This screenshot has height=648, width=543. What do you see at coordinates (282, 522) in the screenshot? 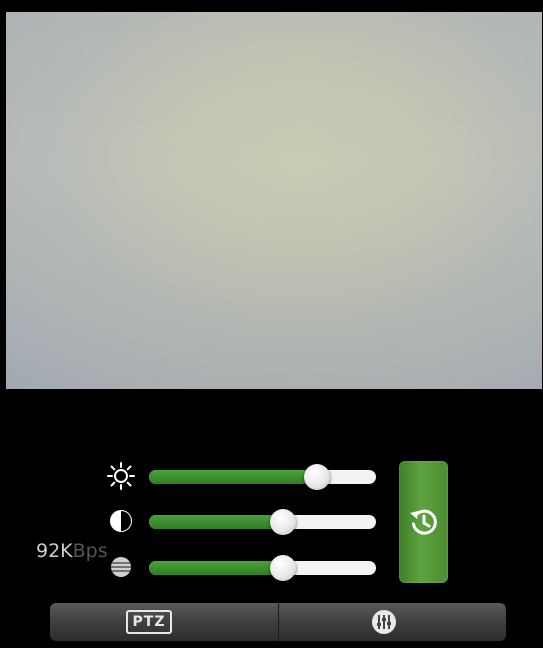
I see `contrast-slider-thumb` at bounding box center [282, 522].